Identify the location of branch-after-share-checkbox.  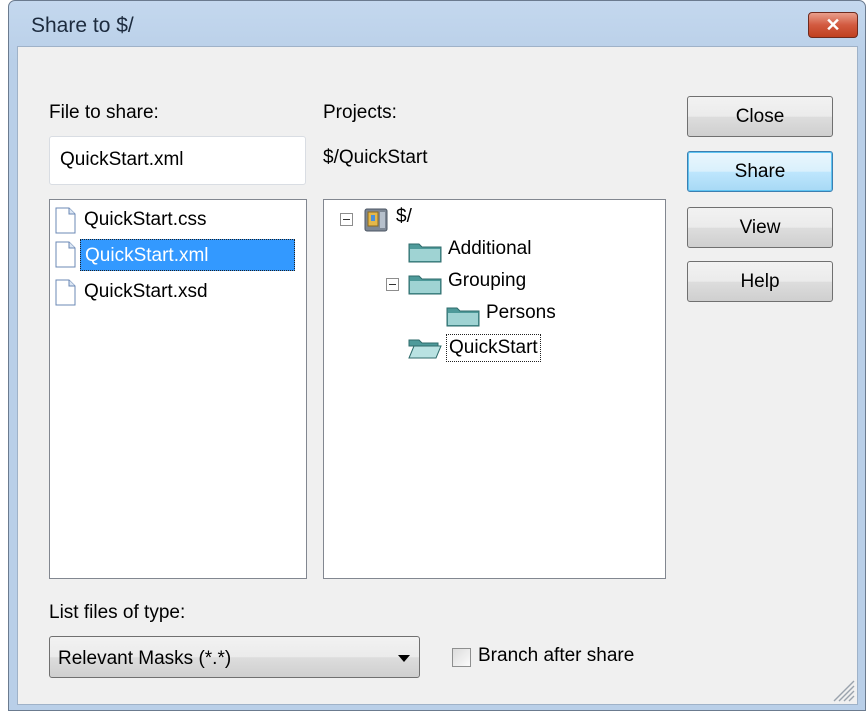
(461, 657).